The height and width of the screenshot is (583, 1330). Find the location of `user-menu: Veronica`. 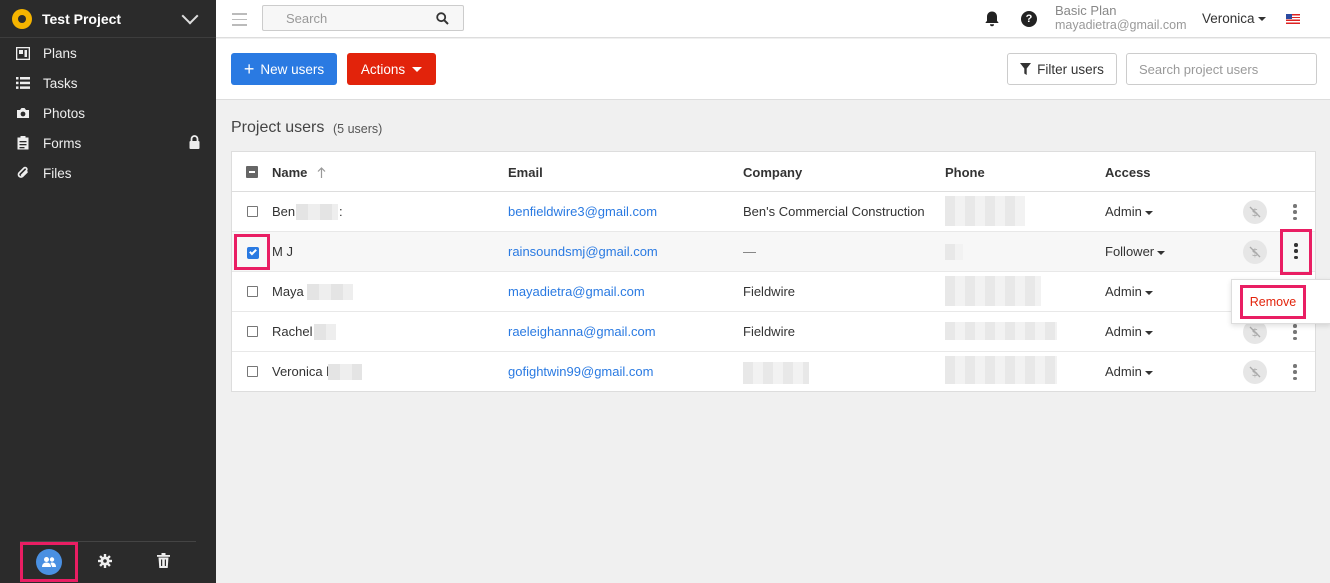

user-menu: Veronica is located at coordinates (1234, 18).